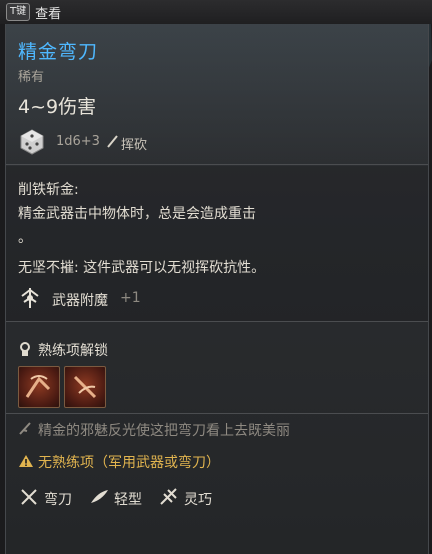 The height and width of the screenshot is (554, 432). I want to click on item-rarity: 稀有, so click(31, 77).